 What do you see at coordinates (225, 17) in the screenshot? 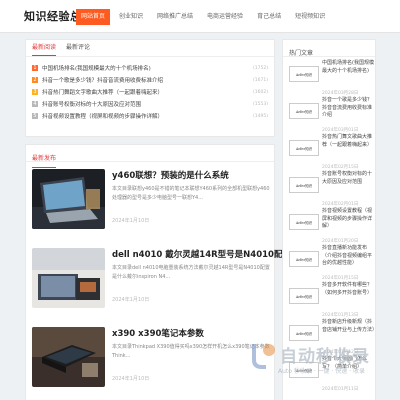
I see `nav-item-ecommerce: 电商运营经验` at bounding box center [225, 17].